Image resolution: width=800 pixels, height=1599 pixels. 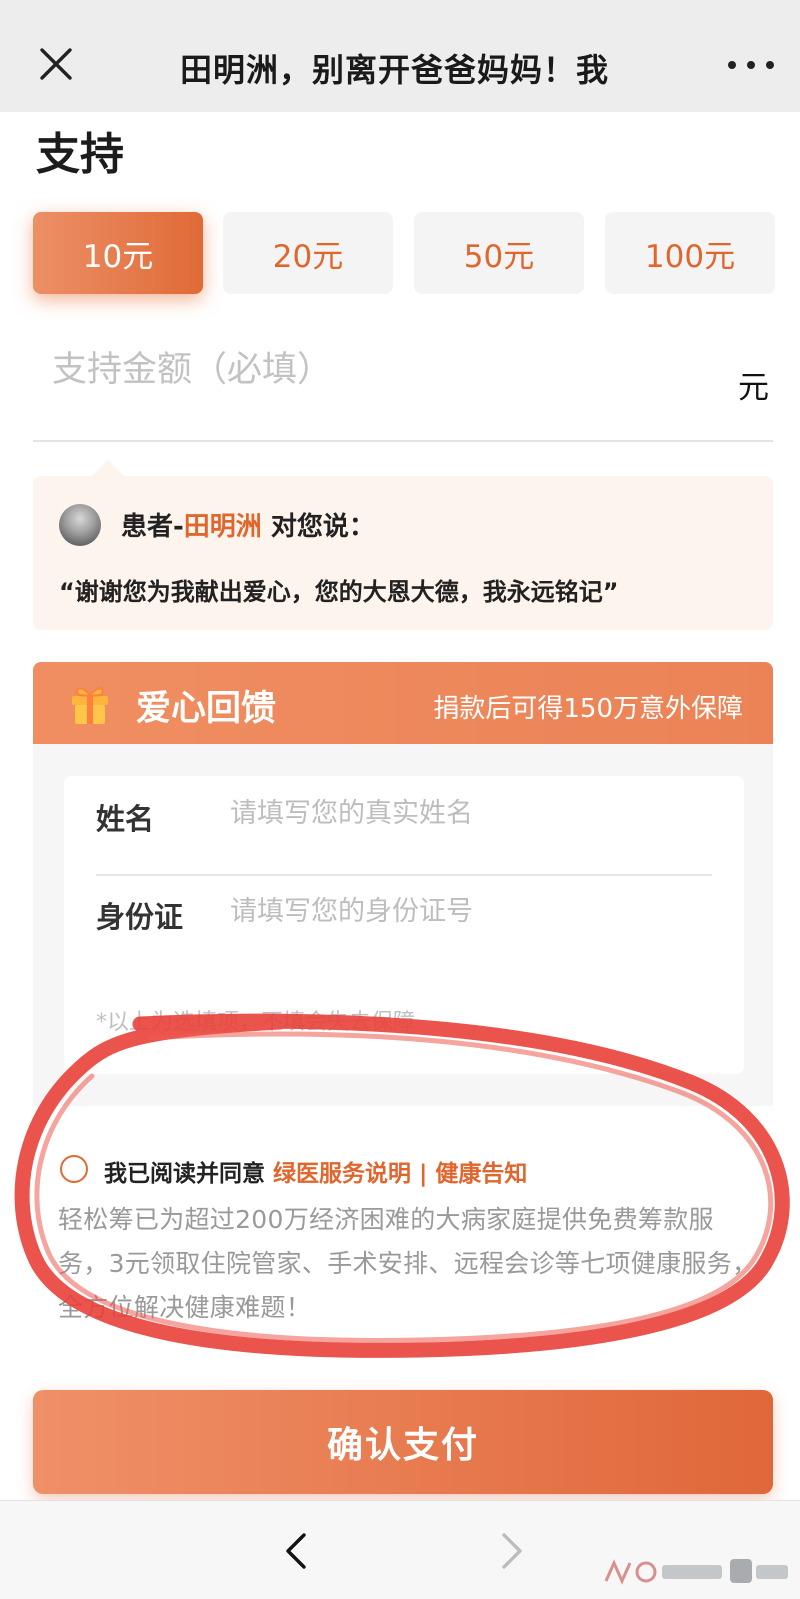 What do you see at coordinates (118, 253) in the screenshot?
I see `amount-option-10: 10元` at bounding box center [118, 253].